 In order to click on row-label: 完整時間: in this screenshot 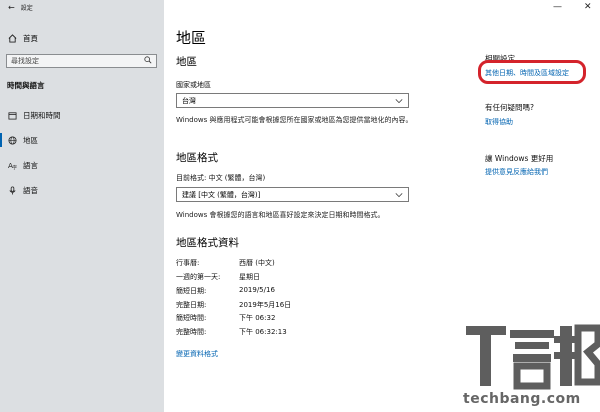, I will do `click(191, 332)`.